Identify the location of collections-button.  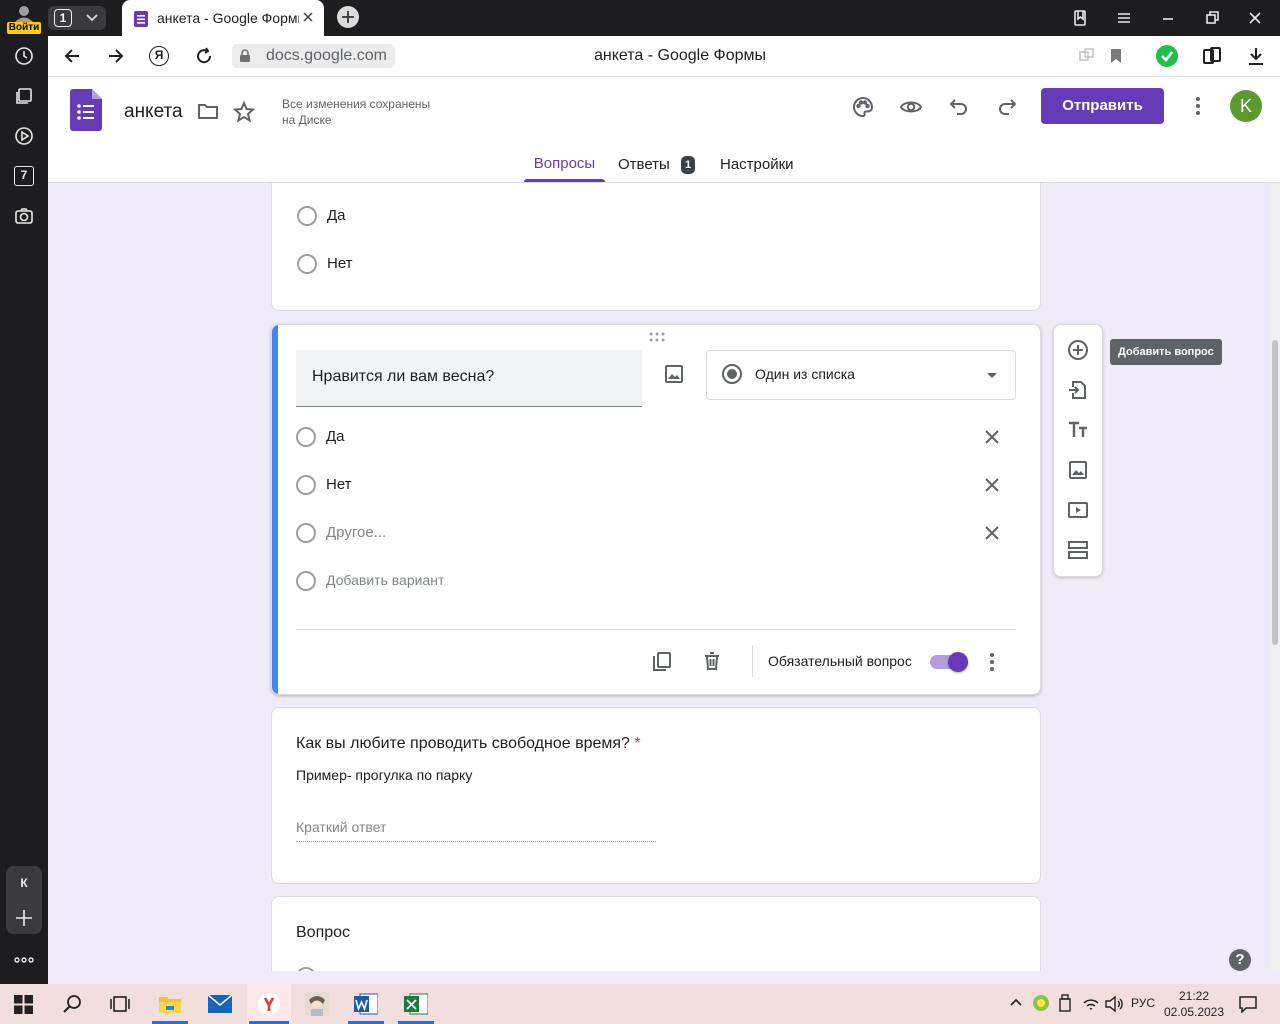
(24, 96).